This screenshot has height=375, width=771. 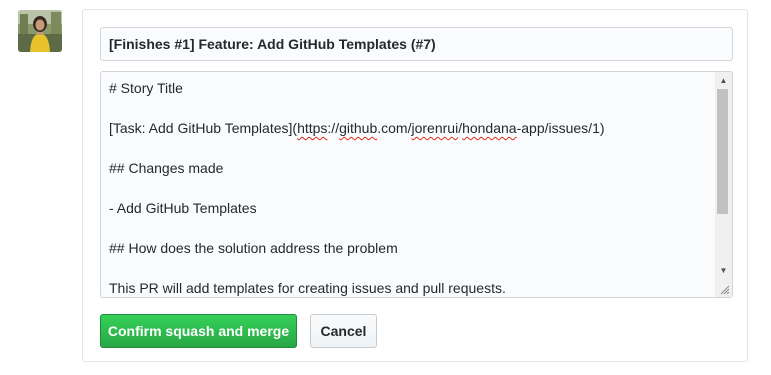 I want to click on confirm-squash-merge-button: Confirm squash and merge, so click(x=198, y=331).